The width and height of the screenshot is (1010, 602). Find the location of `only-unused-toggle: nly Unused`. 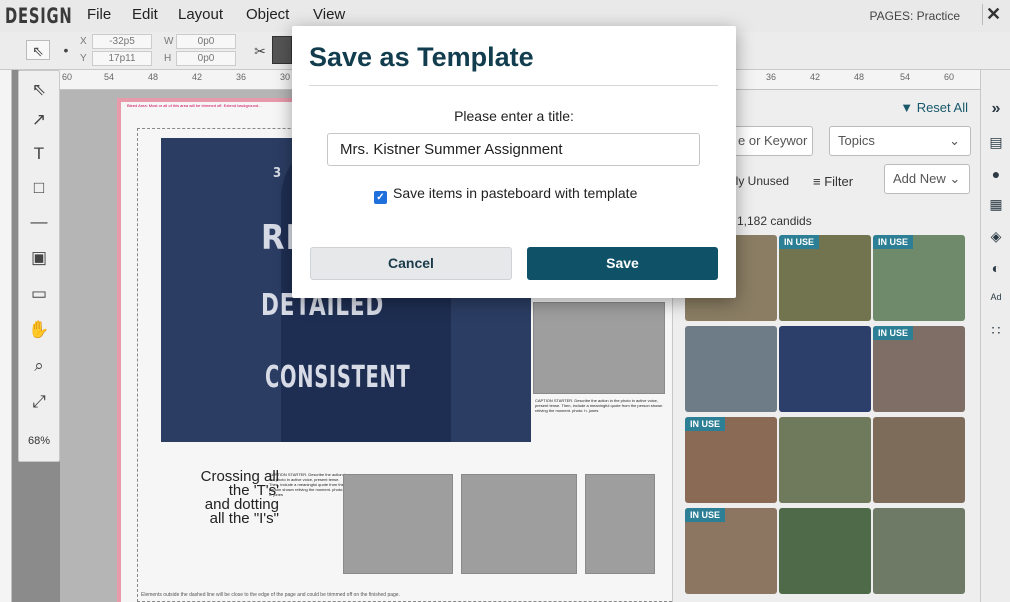

only-unused-toggle: nly Unused is located at coordinates (759, 181).